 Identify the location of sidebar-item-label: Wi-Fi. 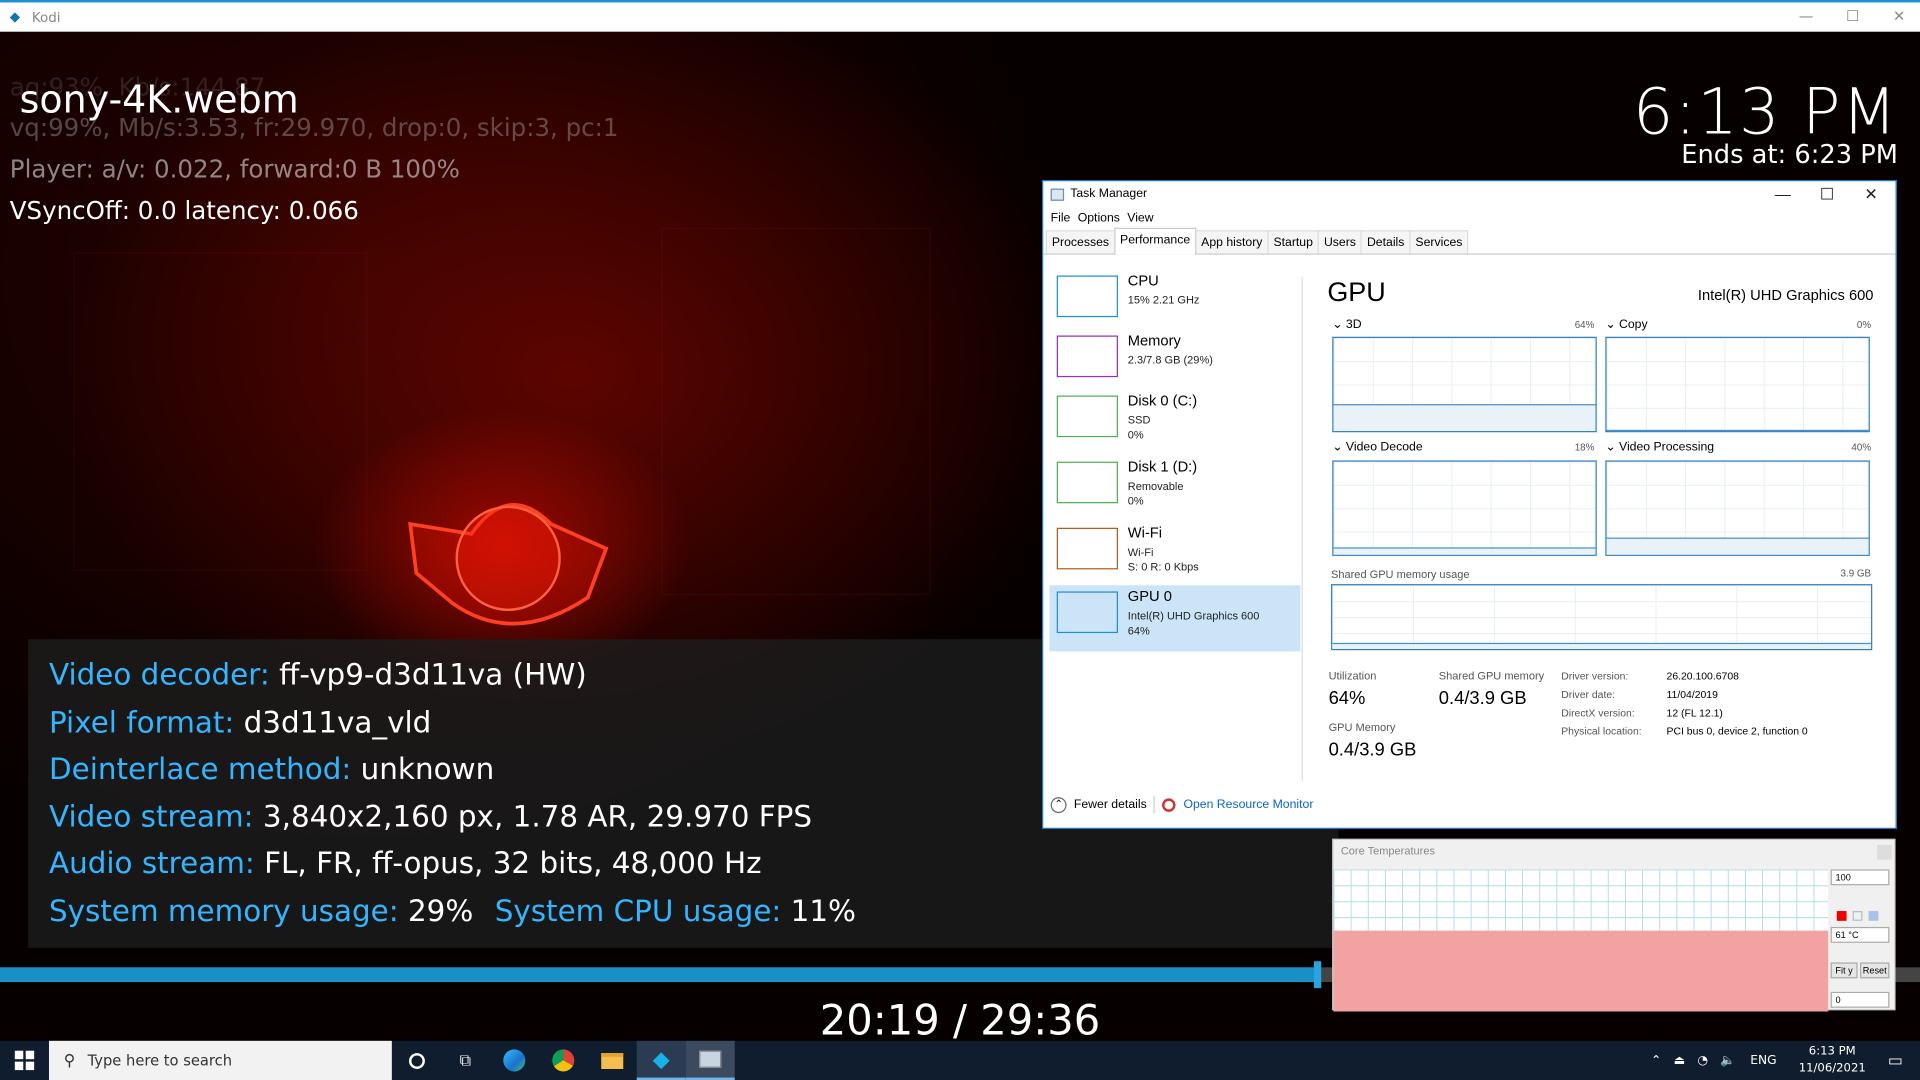
(1145, 533).